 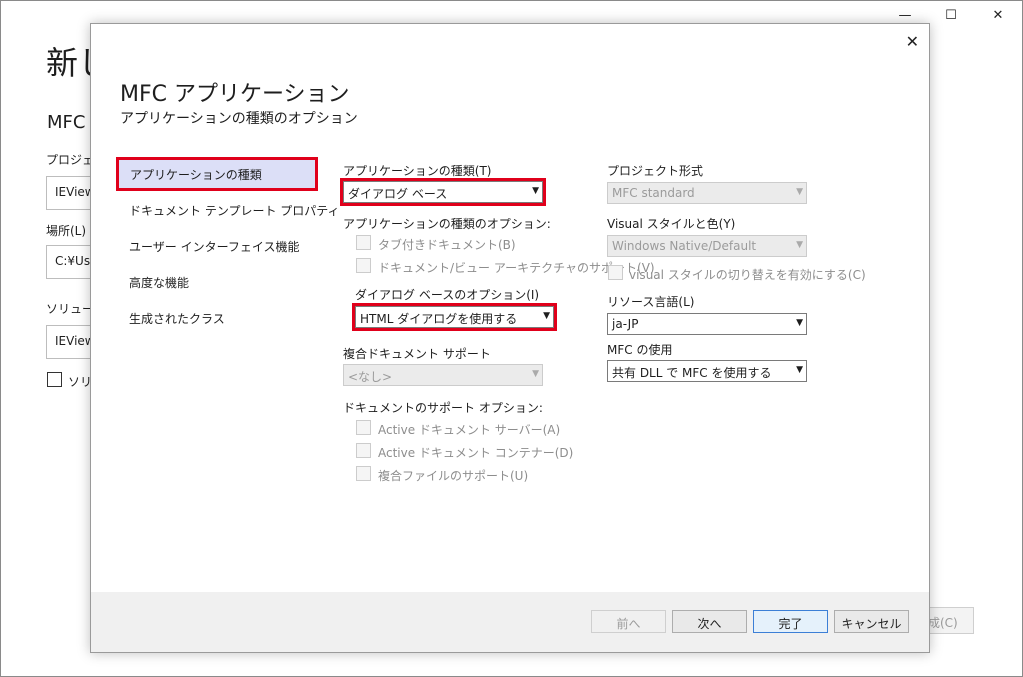 What do you see at coordinates (447, 245) in the screenshot?
I see `tabbed-docs-label: タブ付きドキュメント(B)` at bounding box center [447, 245].